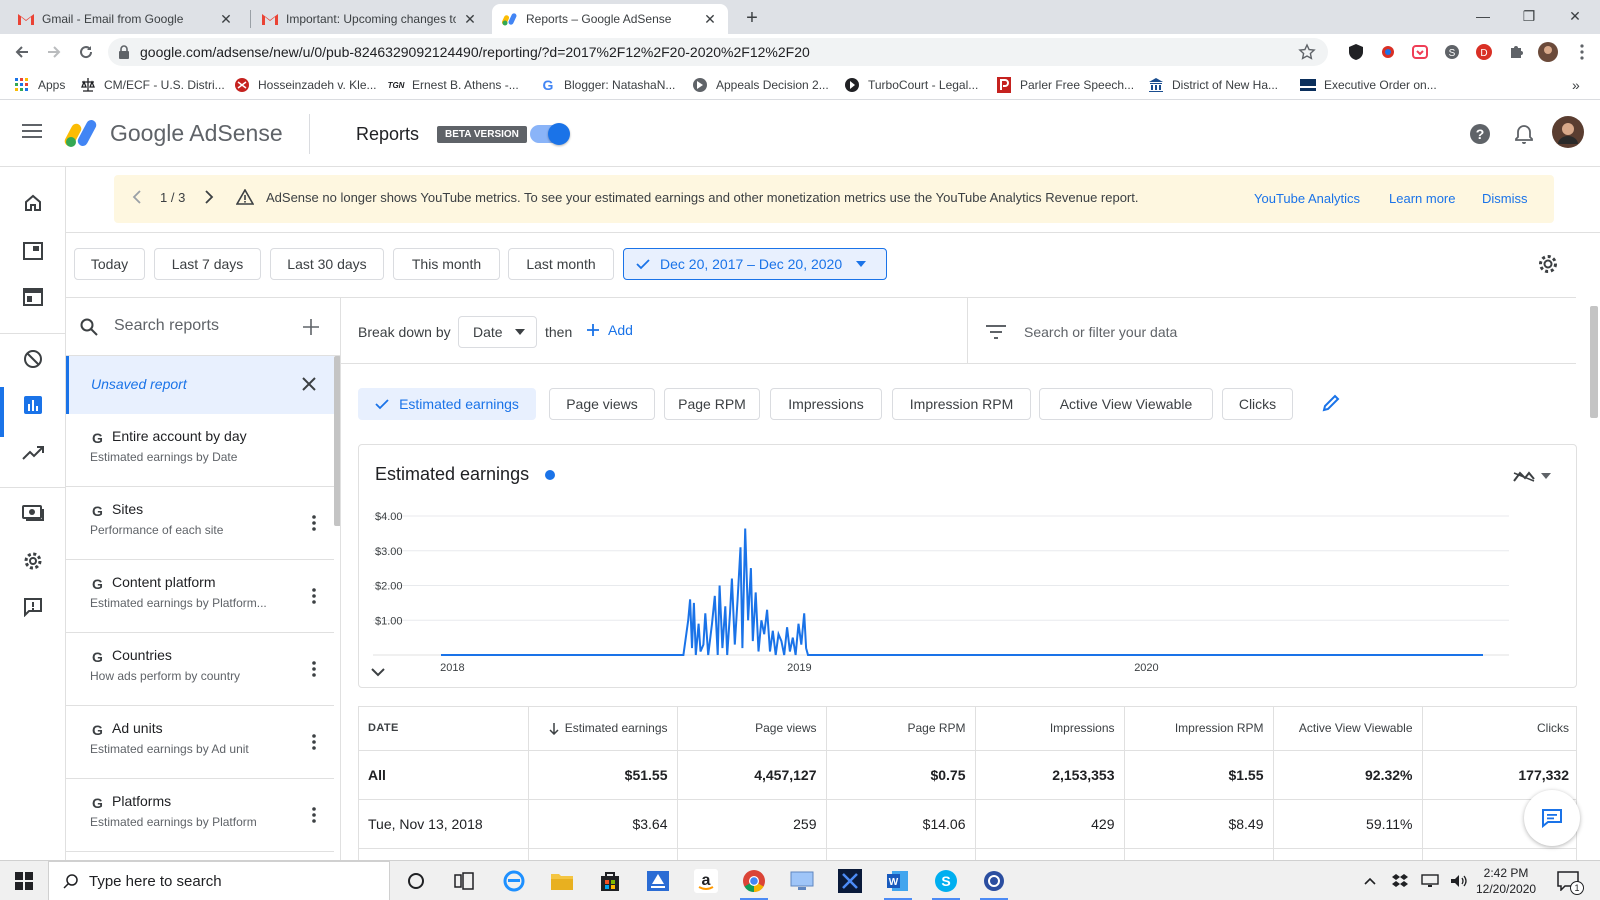 The width and height of the screenshot is (1600, 900). Describe the element at coordinates (603, 729) in the screenshot. I see `column-header-estimated-earnings: Estimated earnings` at that location.